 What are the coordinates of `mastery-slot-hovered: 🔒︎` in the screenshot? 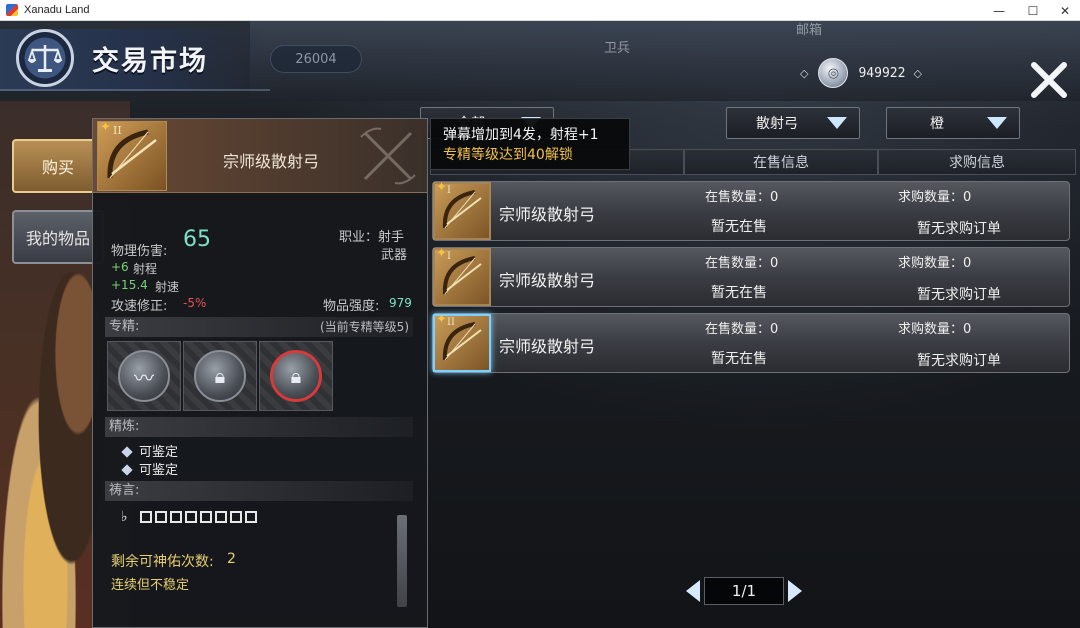 It's located at (296, 376).